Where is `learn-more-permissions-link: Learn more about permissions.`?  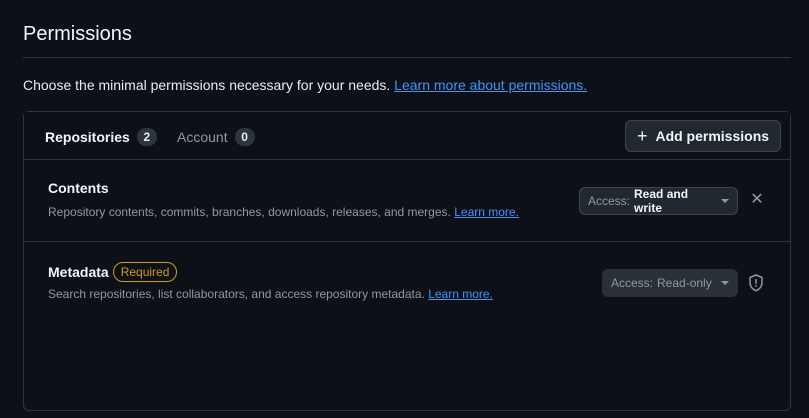
learn-more-permissions-link: Learn more about permissions. is located at coordinates (490, 85).